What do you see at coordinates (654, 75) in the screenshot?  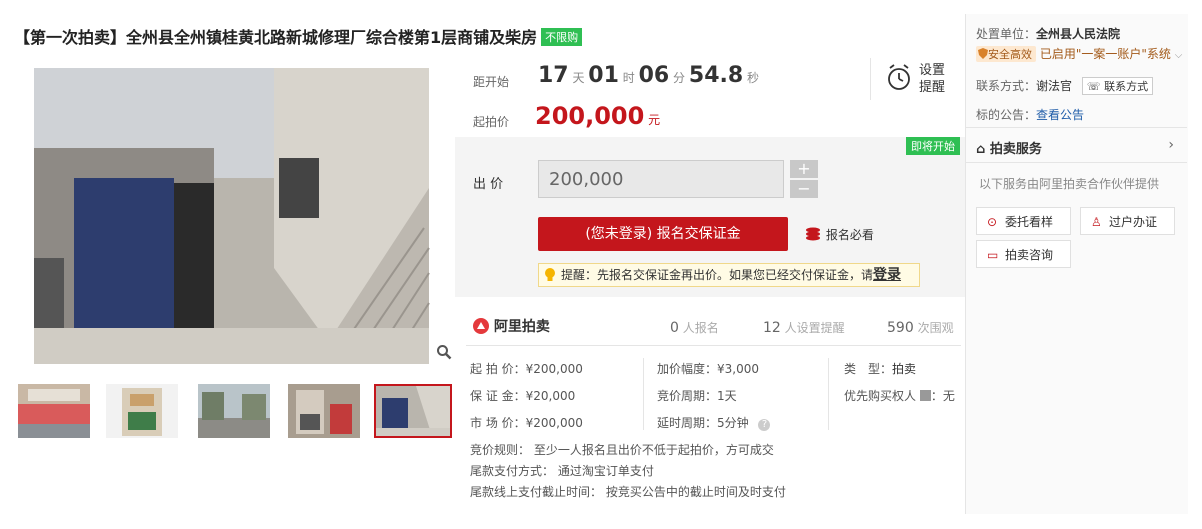 I see `countdown-minutes: 06` at bounding box center [654, 75].